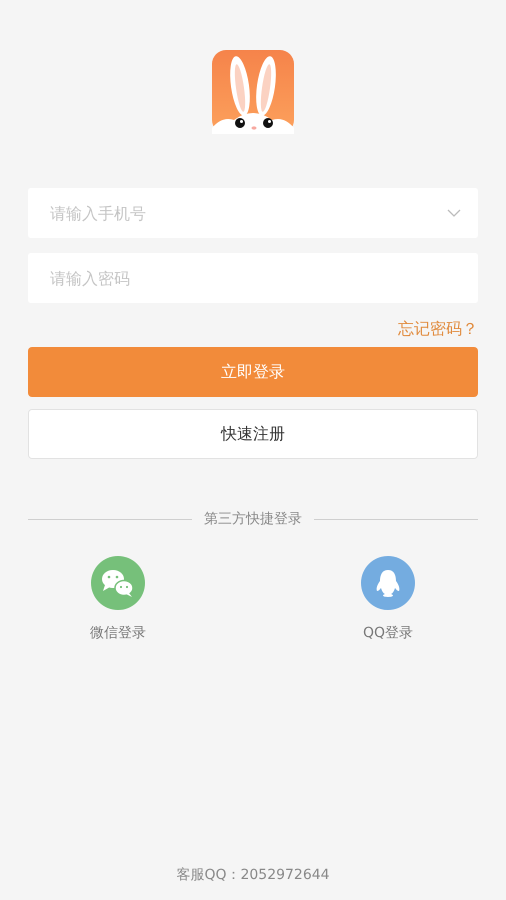 This screenshot has width=506, height=900. I want to click on social-login-label: QQ登录, so click(388, 633).